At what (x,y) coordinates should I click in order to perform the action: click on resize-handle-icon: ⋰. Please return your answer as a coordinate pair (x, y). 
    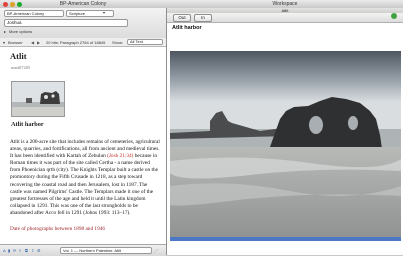
    Looking at the image, I should click on (156, 250).